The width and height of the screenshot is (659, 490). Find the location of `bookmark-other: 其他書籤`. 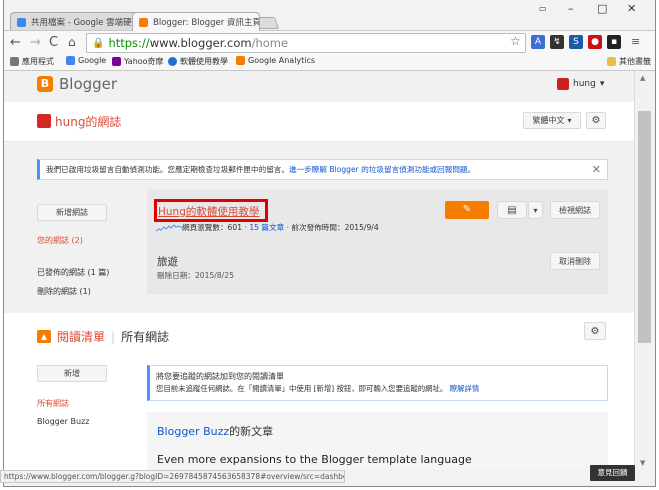

bookmark-other: 其他書籤 is located at coordinates (629, 61).